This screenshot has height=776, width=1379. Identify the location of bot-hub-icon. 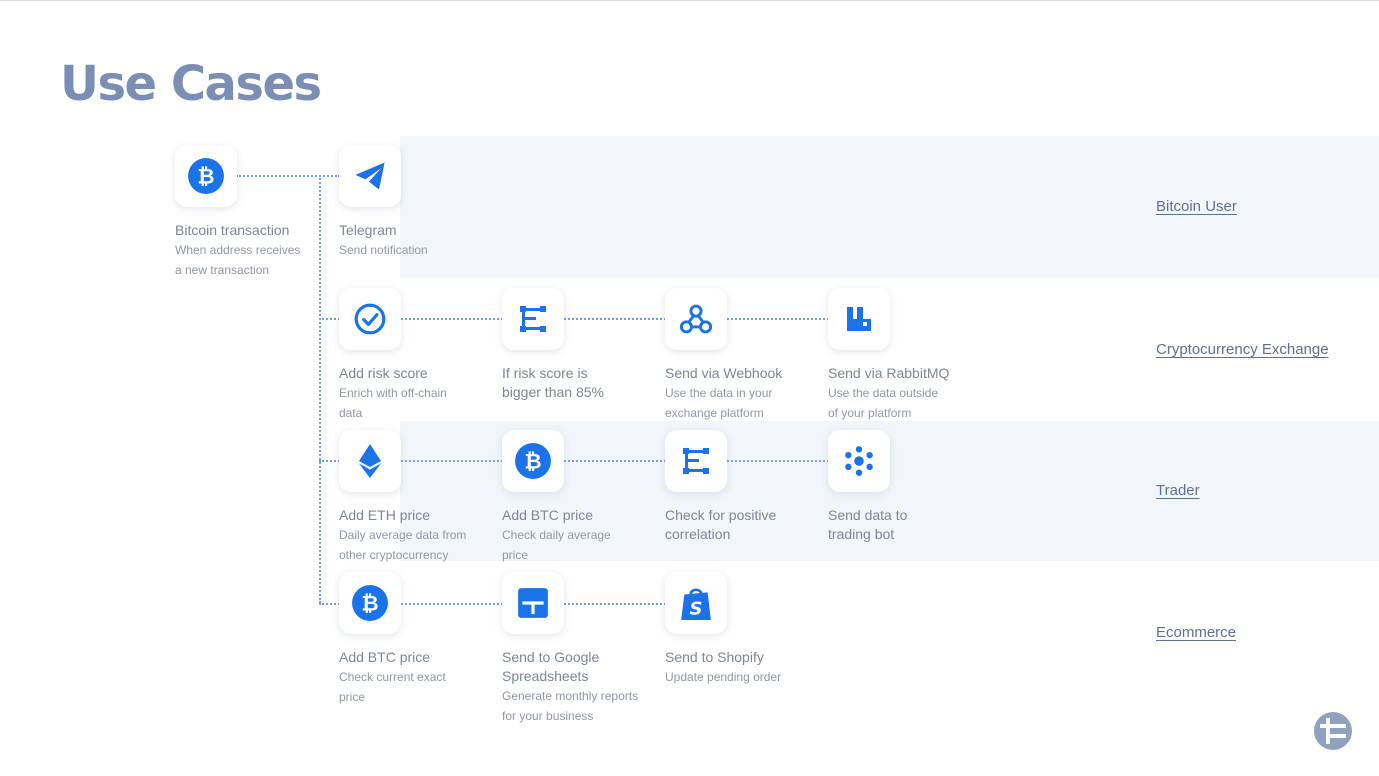
(859, 461).